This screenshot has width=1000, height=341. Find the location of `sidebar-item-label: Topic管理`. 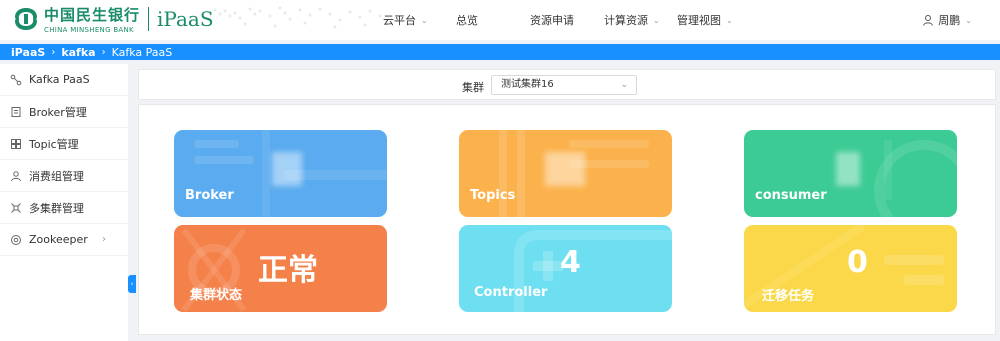

sidebar-item-label: Topic管理 is located at coordinates (54, 144).